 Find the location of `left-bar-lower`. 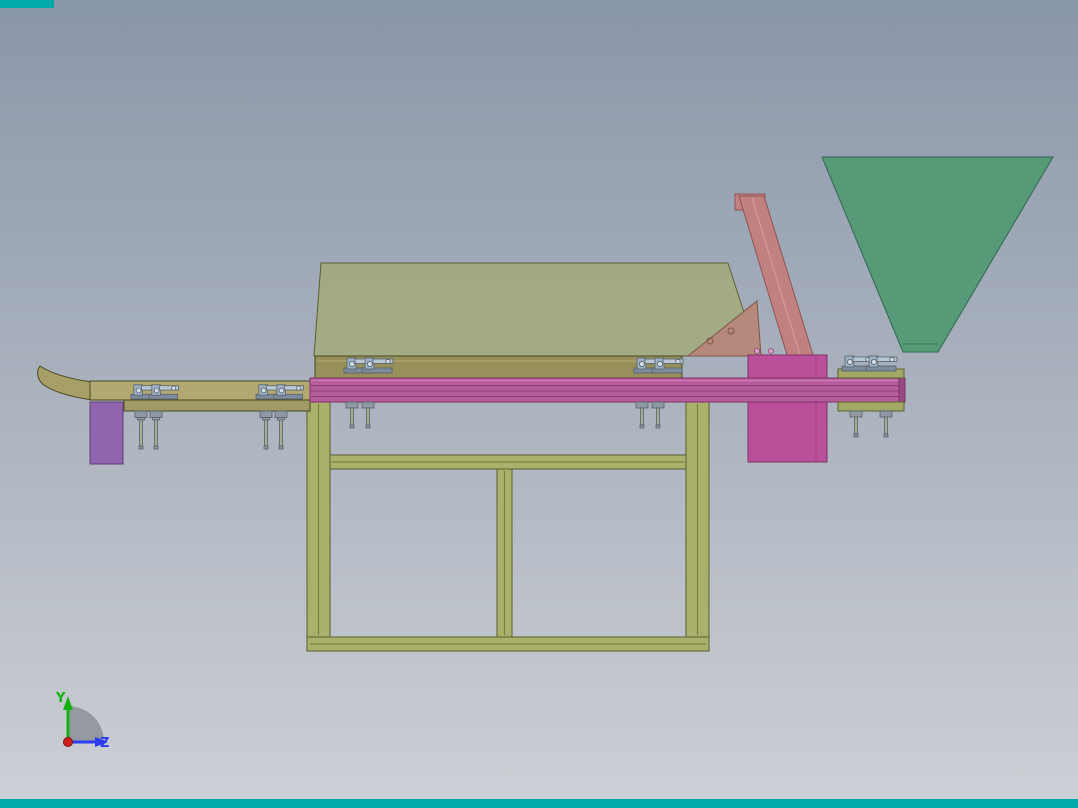

left-bar-lower is located at coordinates (217, 405).